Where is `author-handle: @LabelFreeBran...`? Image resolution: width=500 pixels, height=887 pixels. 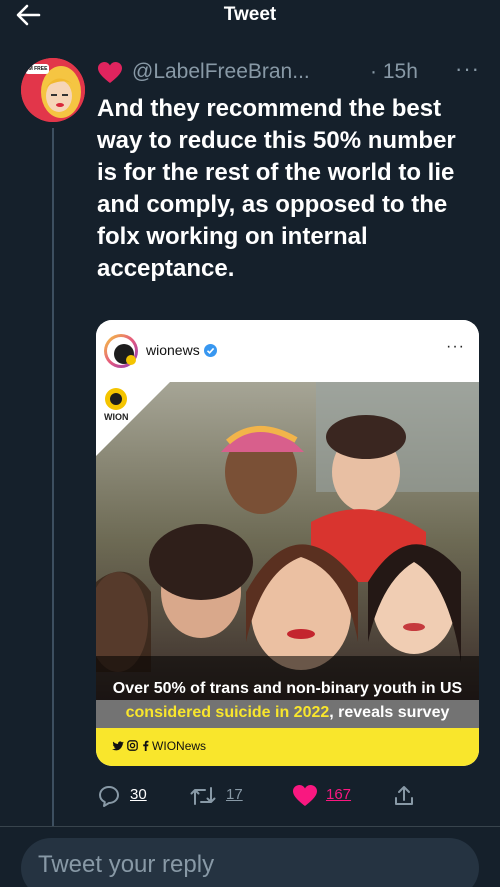
author-handle: @LabelFreeBran... is located at coordinates (221, 72).